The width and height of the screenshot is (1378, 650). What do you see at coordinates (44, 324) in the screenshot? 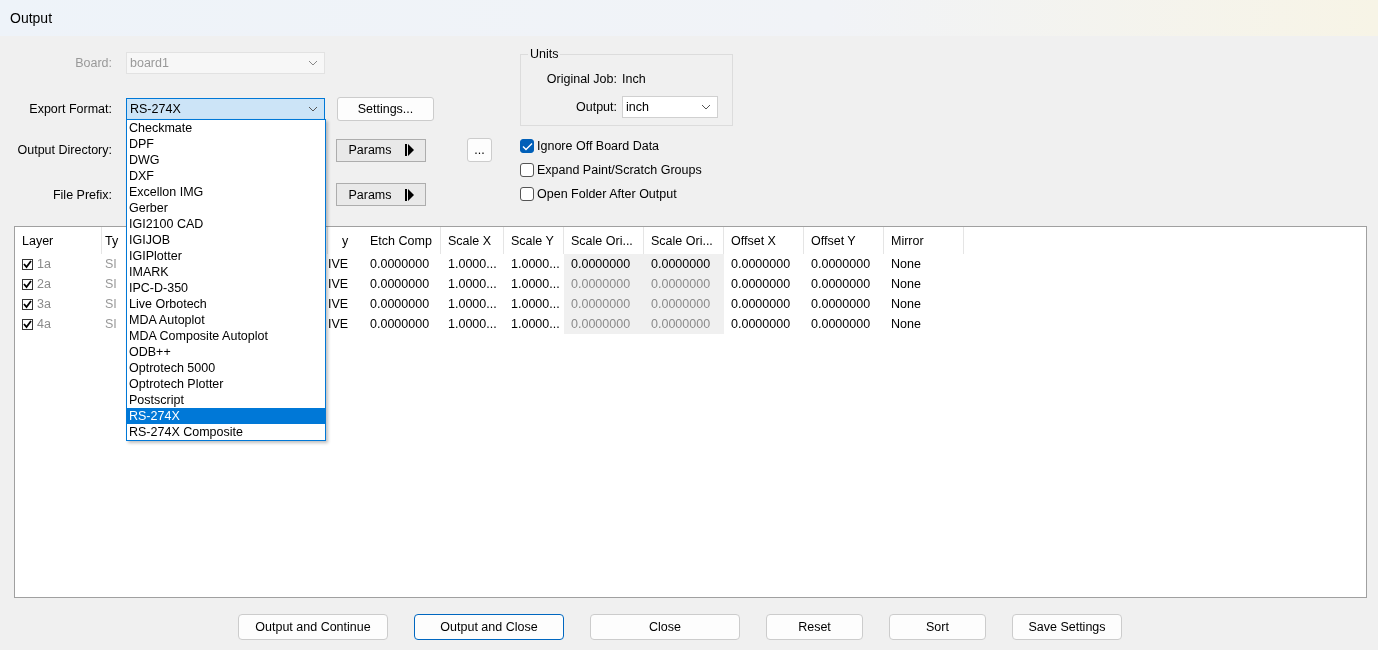
I see `table-cell: 4a` at bounding box center [44, 324].